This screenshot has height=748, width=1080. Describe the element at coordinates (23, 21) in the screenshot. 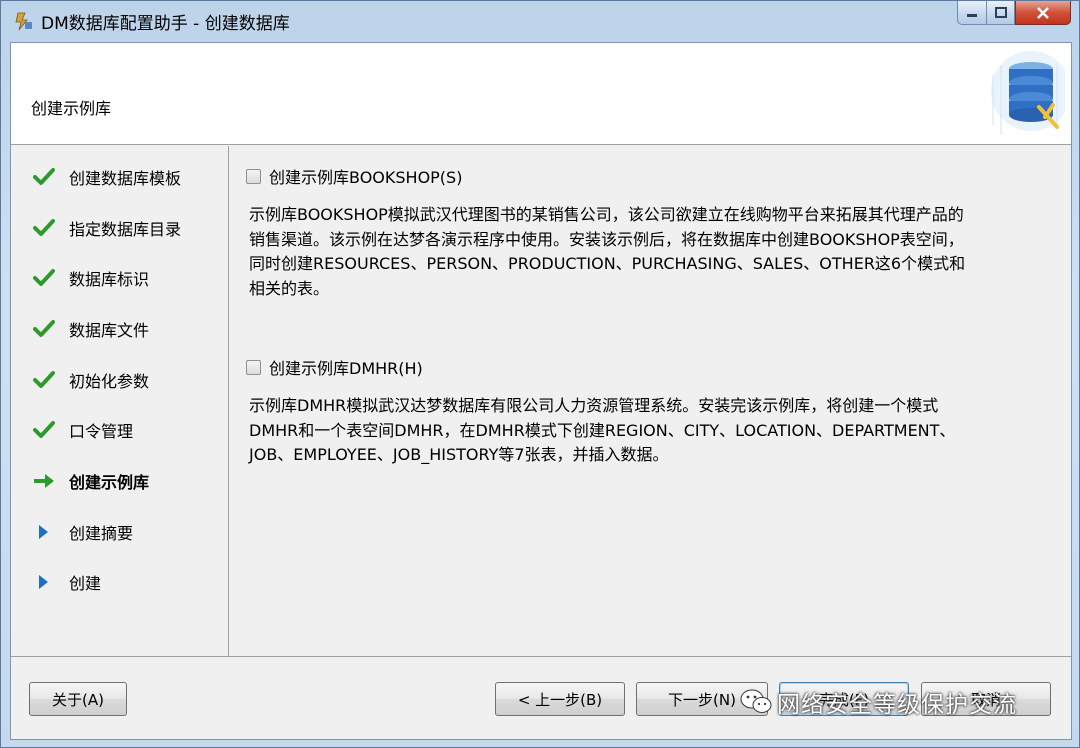

I see `app-icon` at that location.